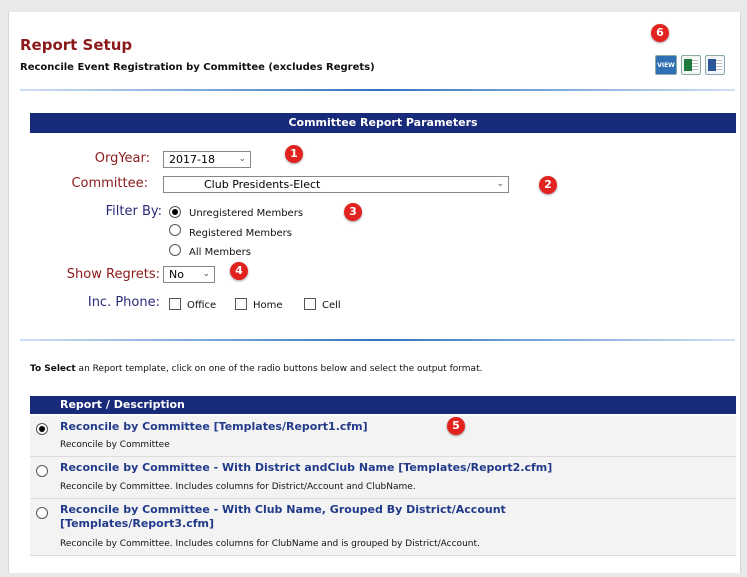  Describe the element at coordinates (383, 405) in the screenshot. I see `report-list-header: Report / Description` at that location.